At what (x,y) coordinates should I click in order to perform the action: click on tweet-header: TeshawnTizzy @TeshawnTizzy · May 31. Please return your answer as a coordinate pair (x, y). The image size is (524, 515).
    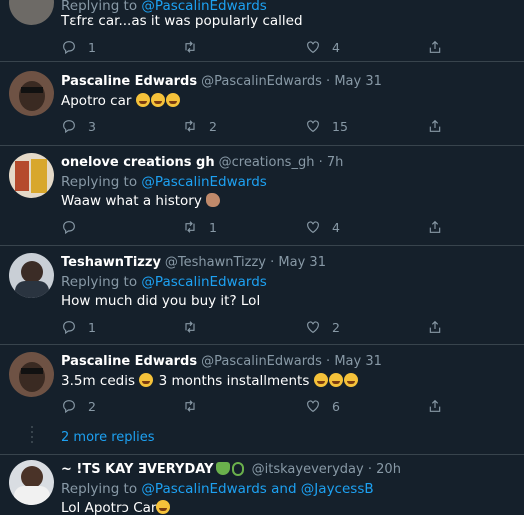
    Looking at the image, I should click on (193, 262).